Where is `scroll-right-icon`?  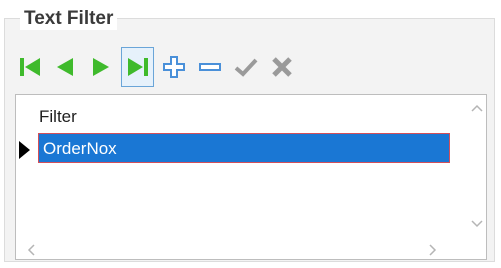
scroll-right-icon is located at coordinates (433, 250).